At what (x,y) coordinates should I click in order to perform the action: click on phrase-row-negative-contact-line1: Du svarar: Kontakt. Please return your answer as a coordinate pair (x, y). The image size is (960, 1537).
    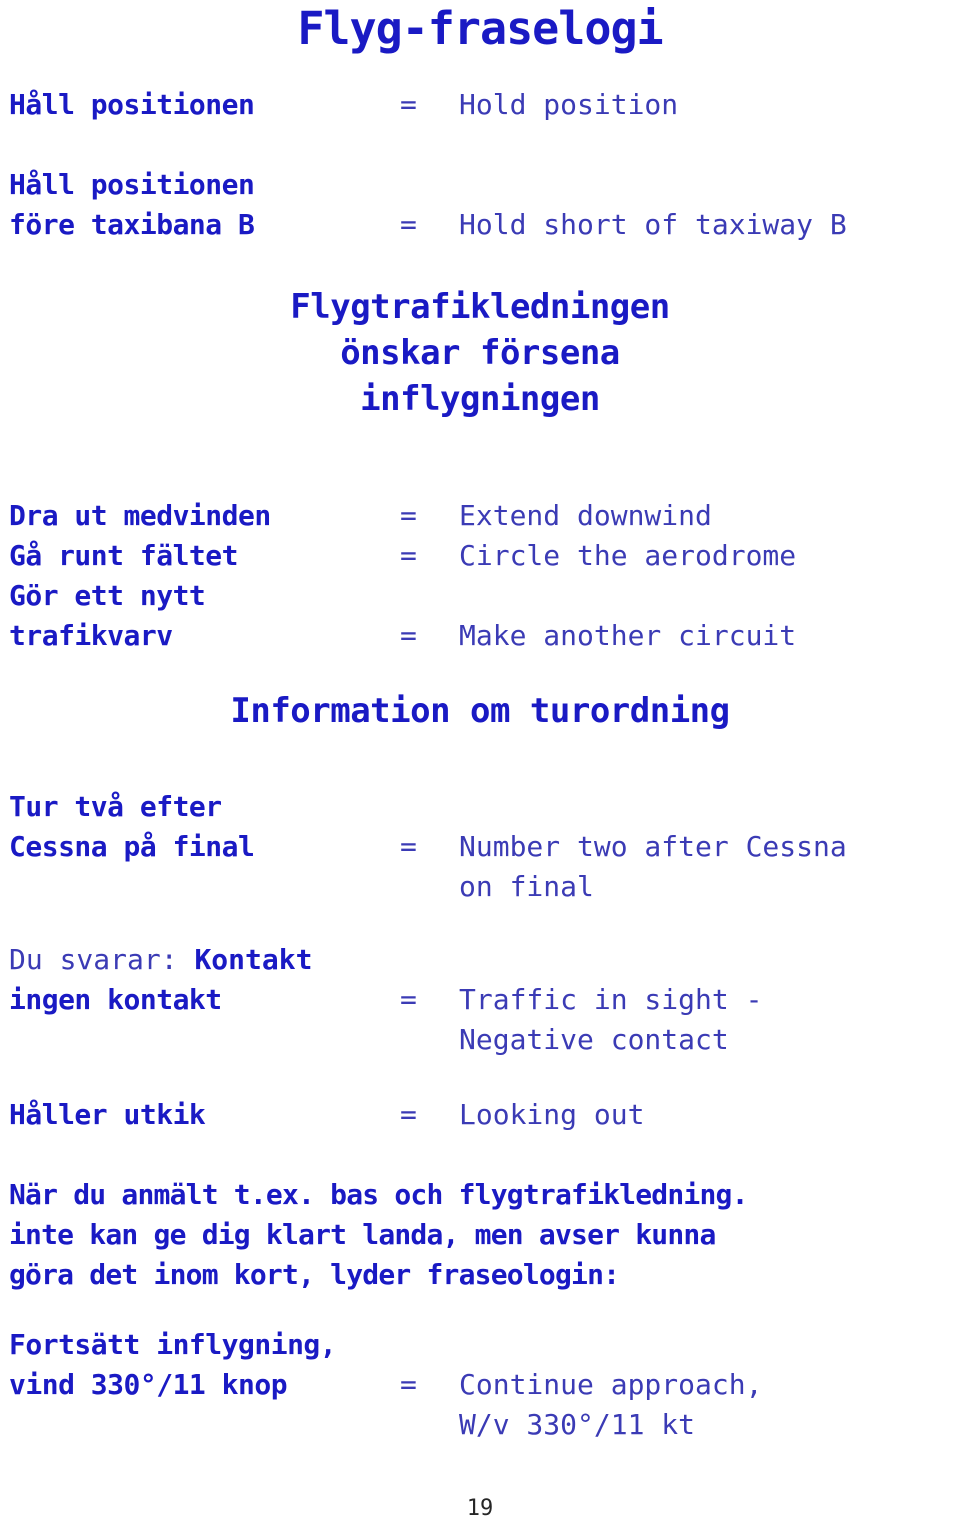
    Looking at the image, I should click on (160, 960).